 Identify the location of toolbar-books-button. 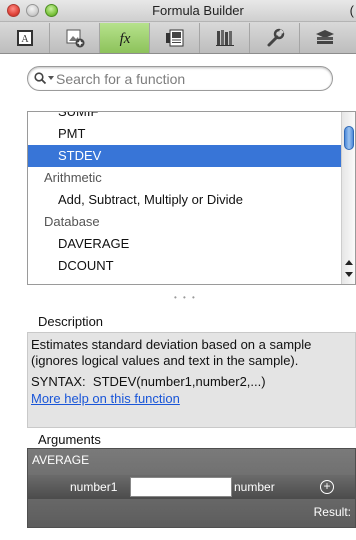
(225, 38).